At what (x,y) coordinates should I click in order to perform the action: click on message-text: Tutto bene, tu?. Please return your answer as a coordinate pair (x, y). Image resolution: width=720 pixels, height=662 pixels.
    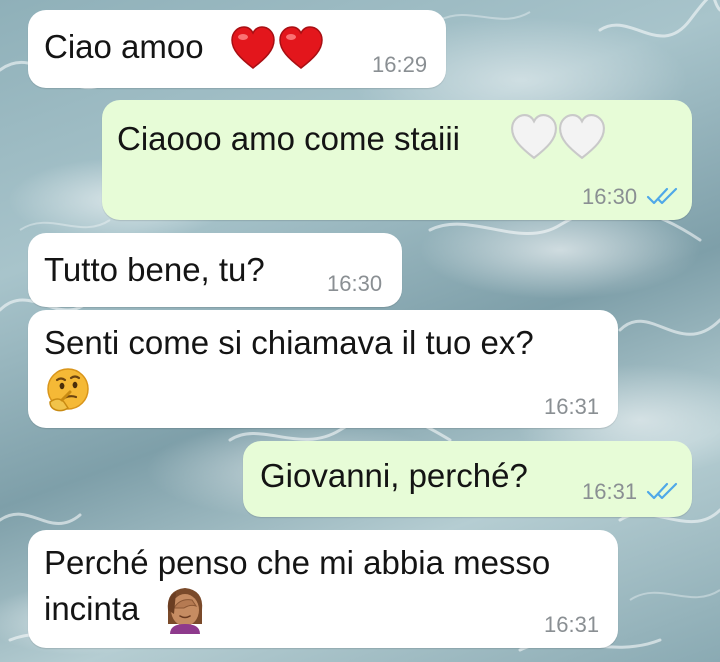
    Looking at the image, I should click on (154, 269).